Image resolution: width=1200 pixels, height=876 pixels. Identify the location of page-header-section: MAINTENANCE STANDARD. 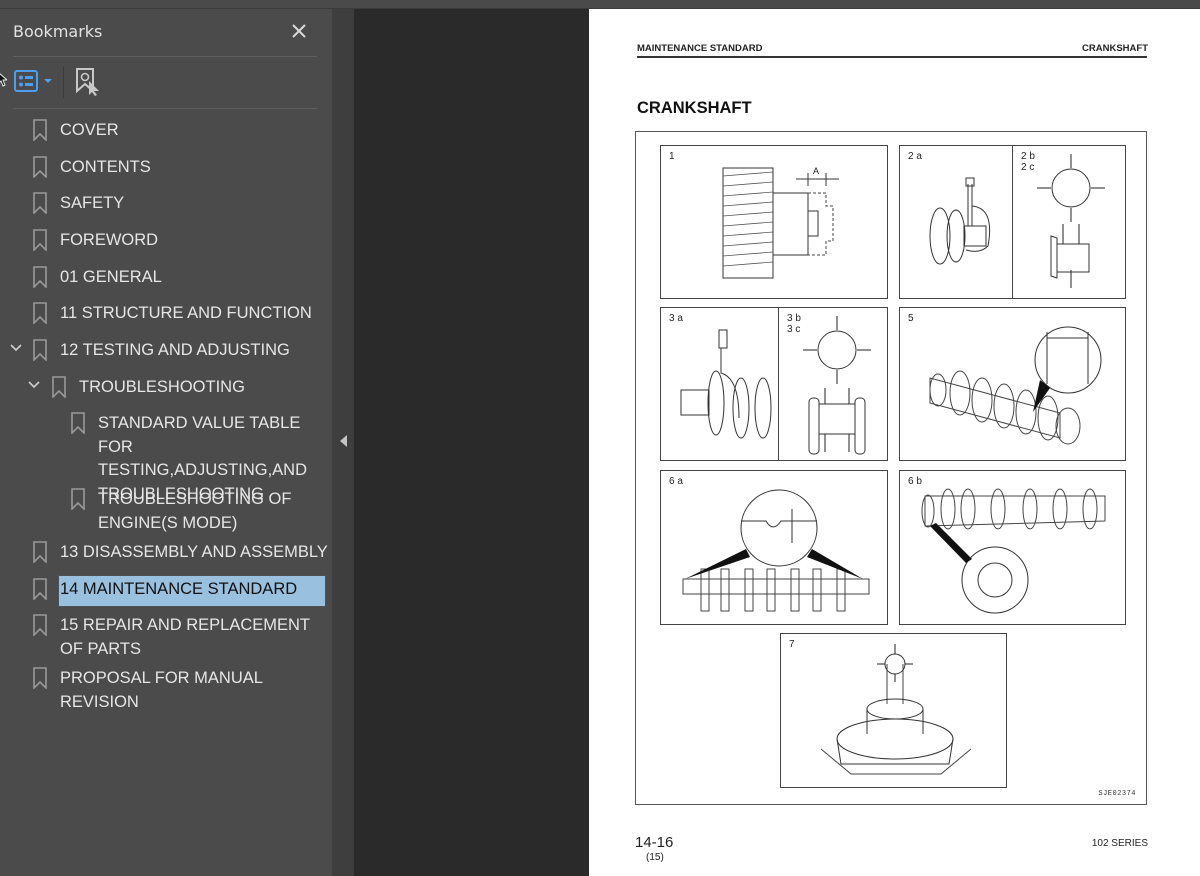
(700, 48).